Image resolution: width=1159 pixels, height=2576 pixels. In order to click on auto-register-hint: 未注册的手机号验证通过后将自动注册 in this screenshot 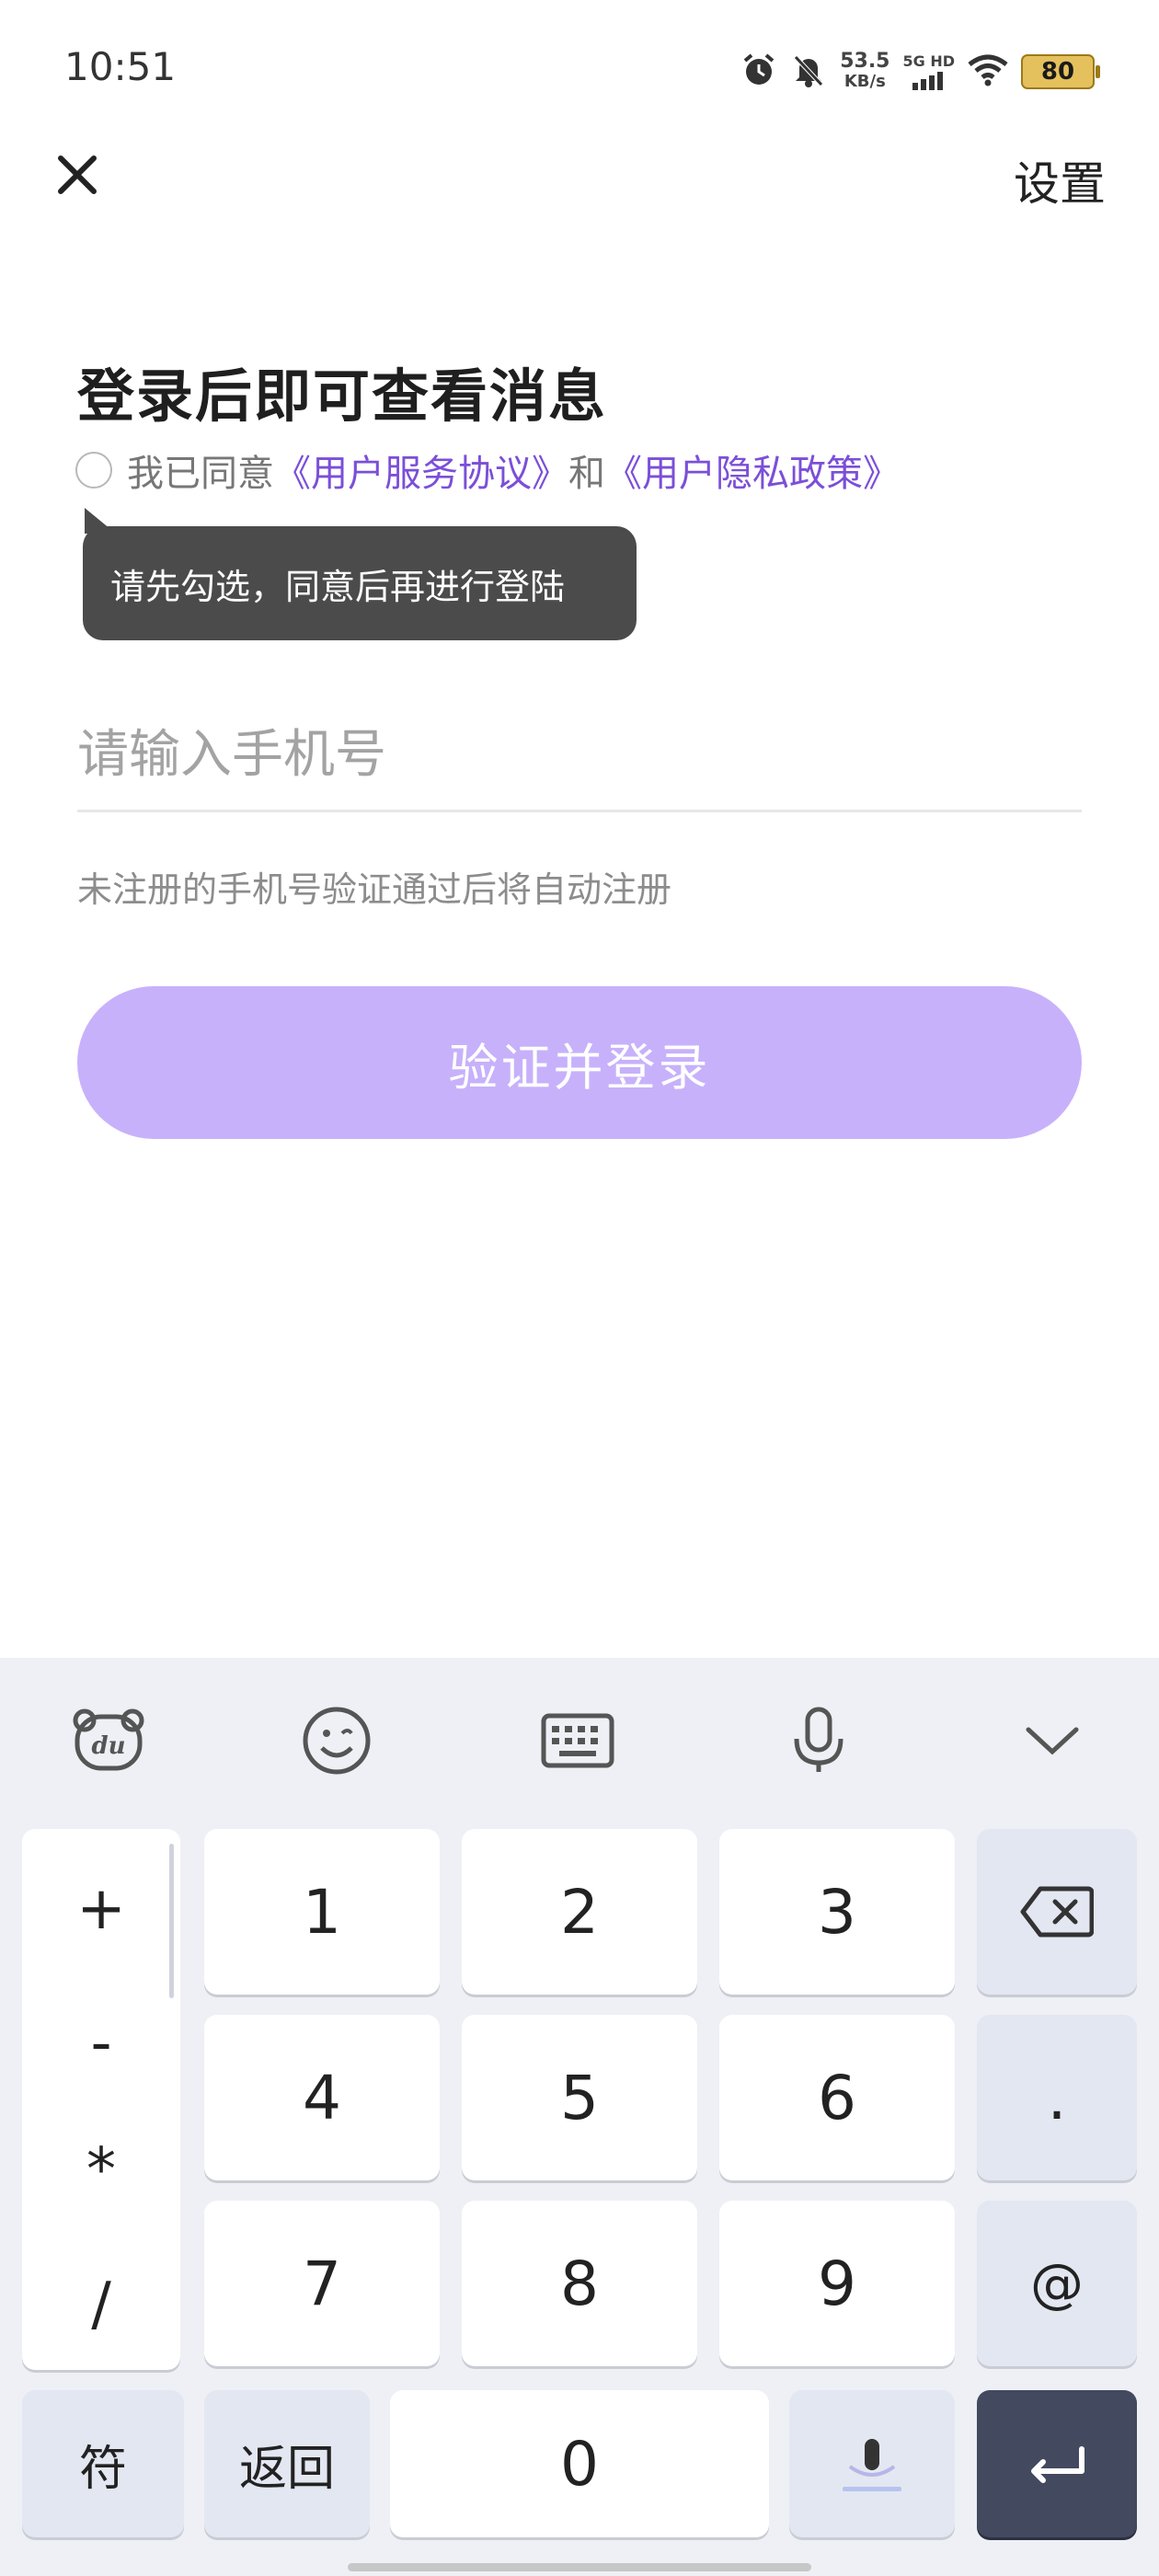, I will do `click(374, 889)`.